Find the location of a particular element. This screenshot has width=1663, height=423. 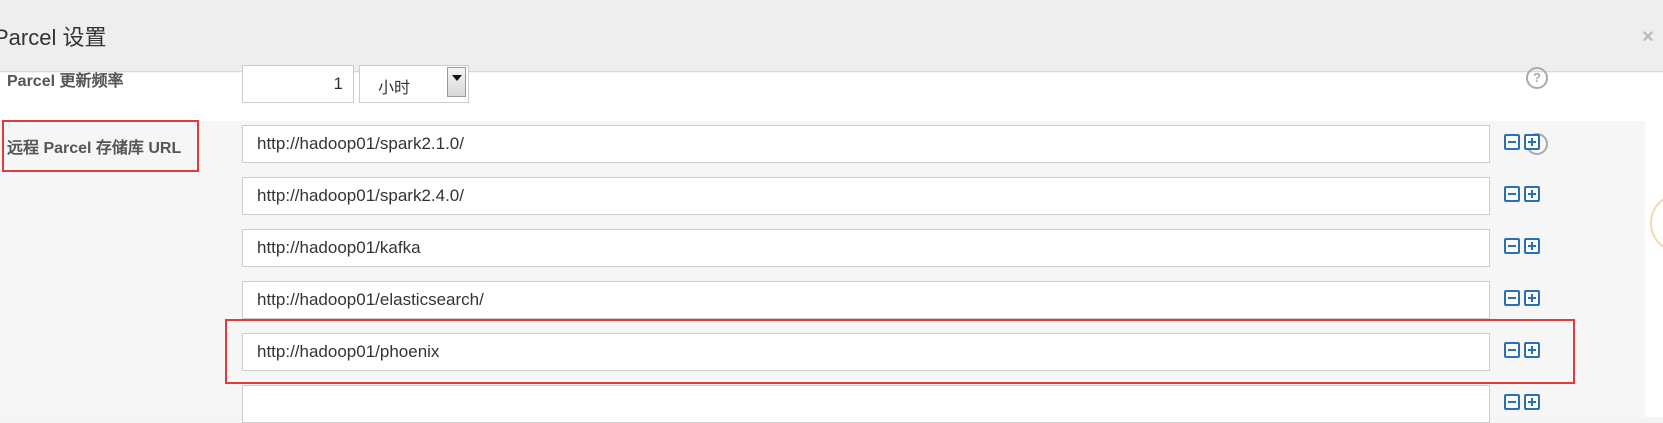

frequency-row: Parcel 更新频率 小时 ? is located at coordinates (831, 93).